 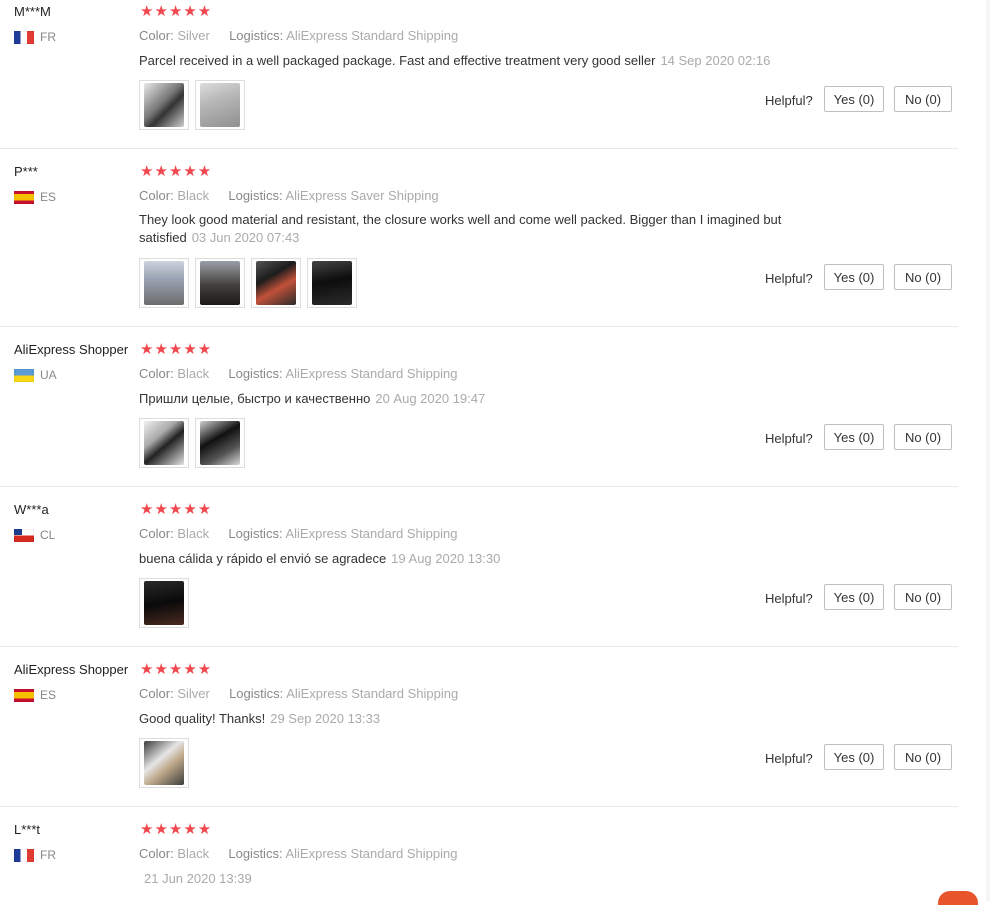 I want to click on country-code: UA, so click(x=48, y=375).